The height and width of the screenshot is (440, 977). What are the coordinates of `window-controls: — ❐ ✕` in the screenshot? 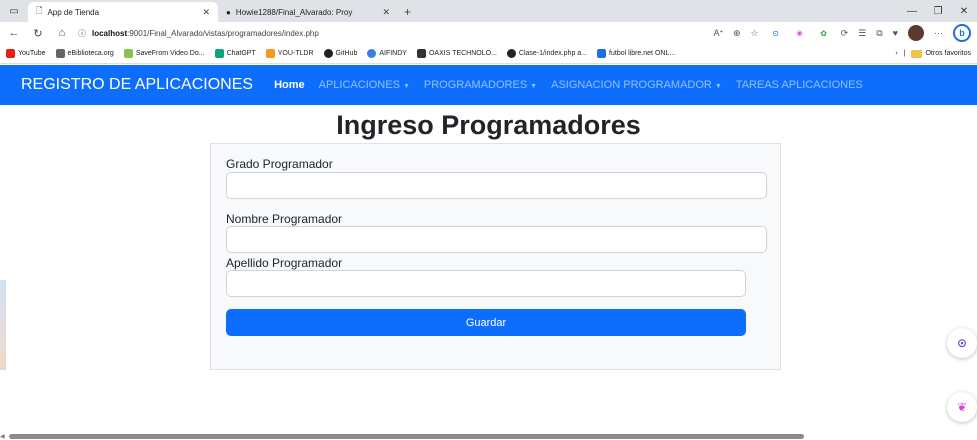 It's located at (938, 11).